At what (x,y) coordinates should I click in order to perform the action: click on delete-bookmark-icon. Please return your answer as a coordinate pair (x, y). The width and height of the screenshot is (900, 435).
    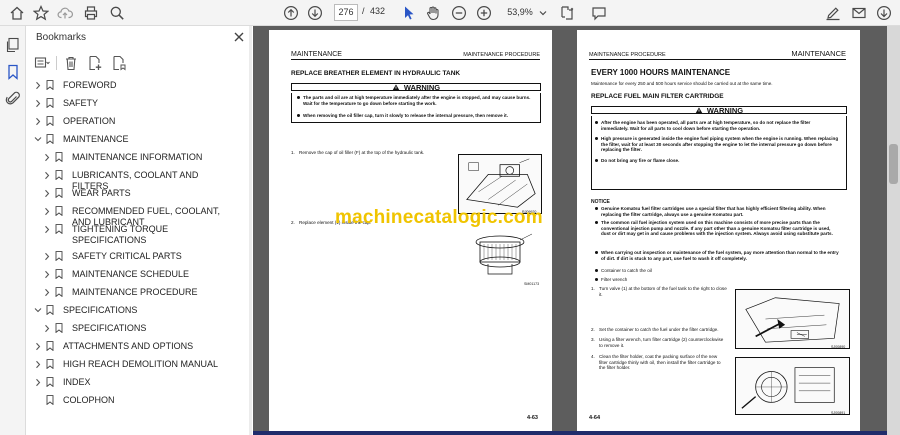
    Looking at the image, I should click on (71, 63).